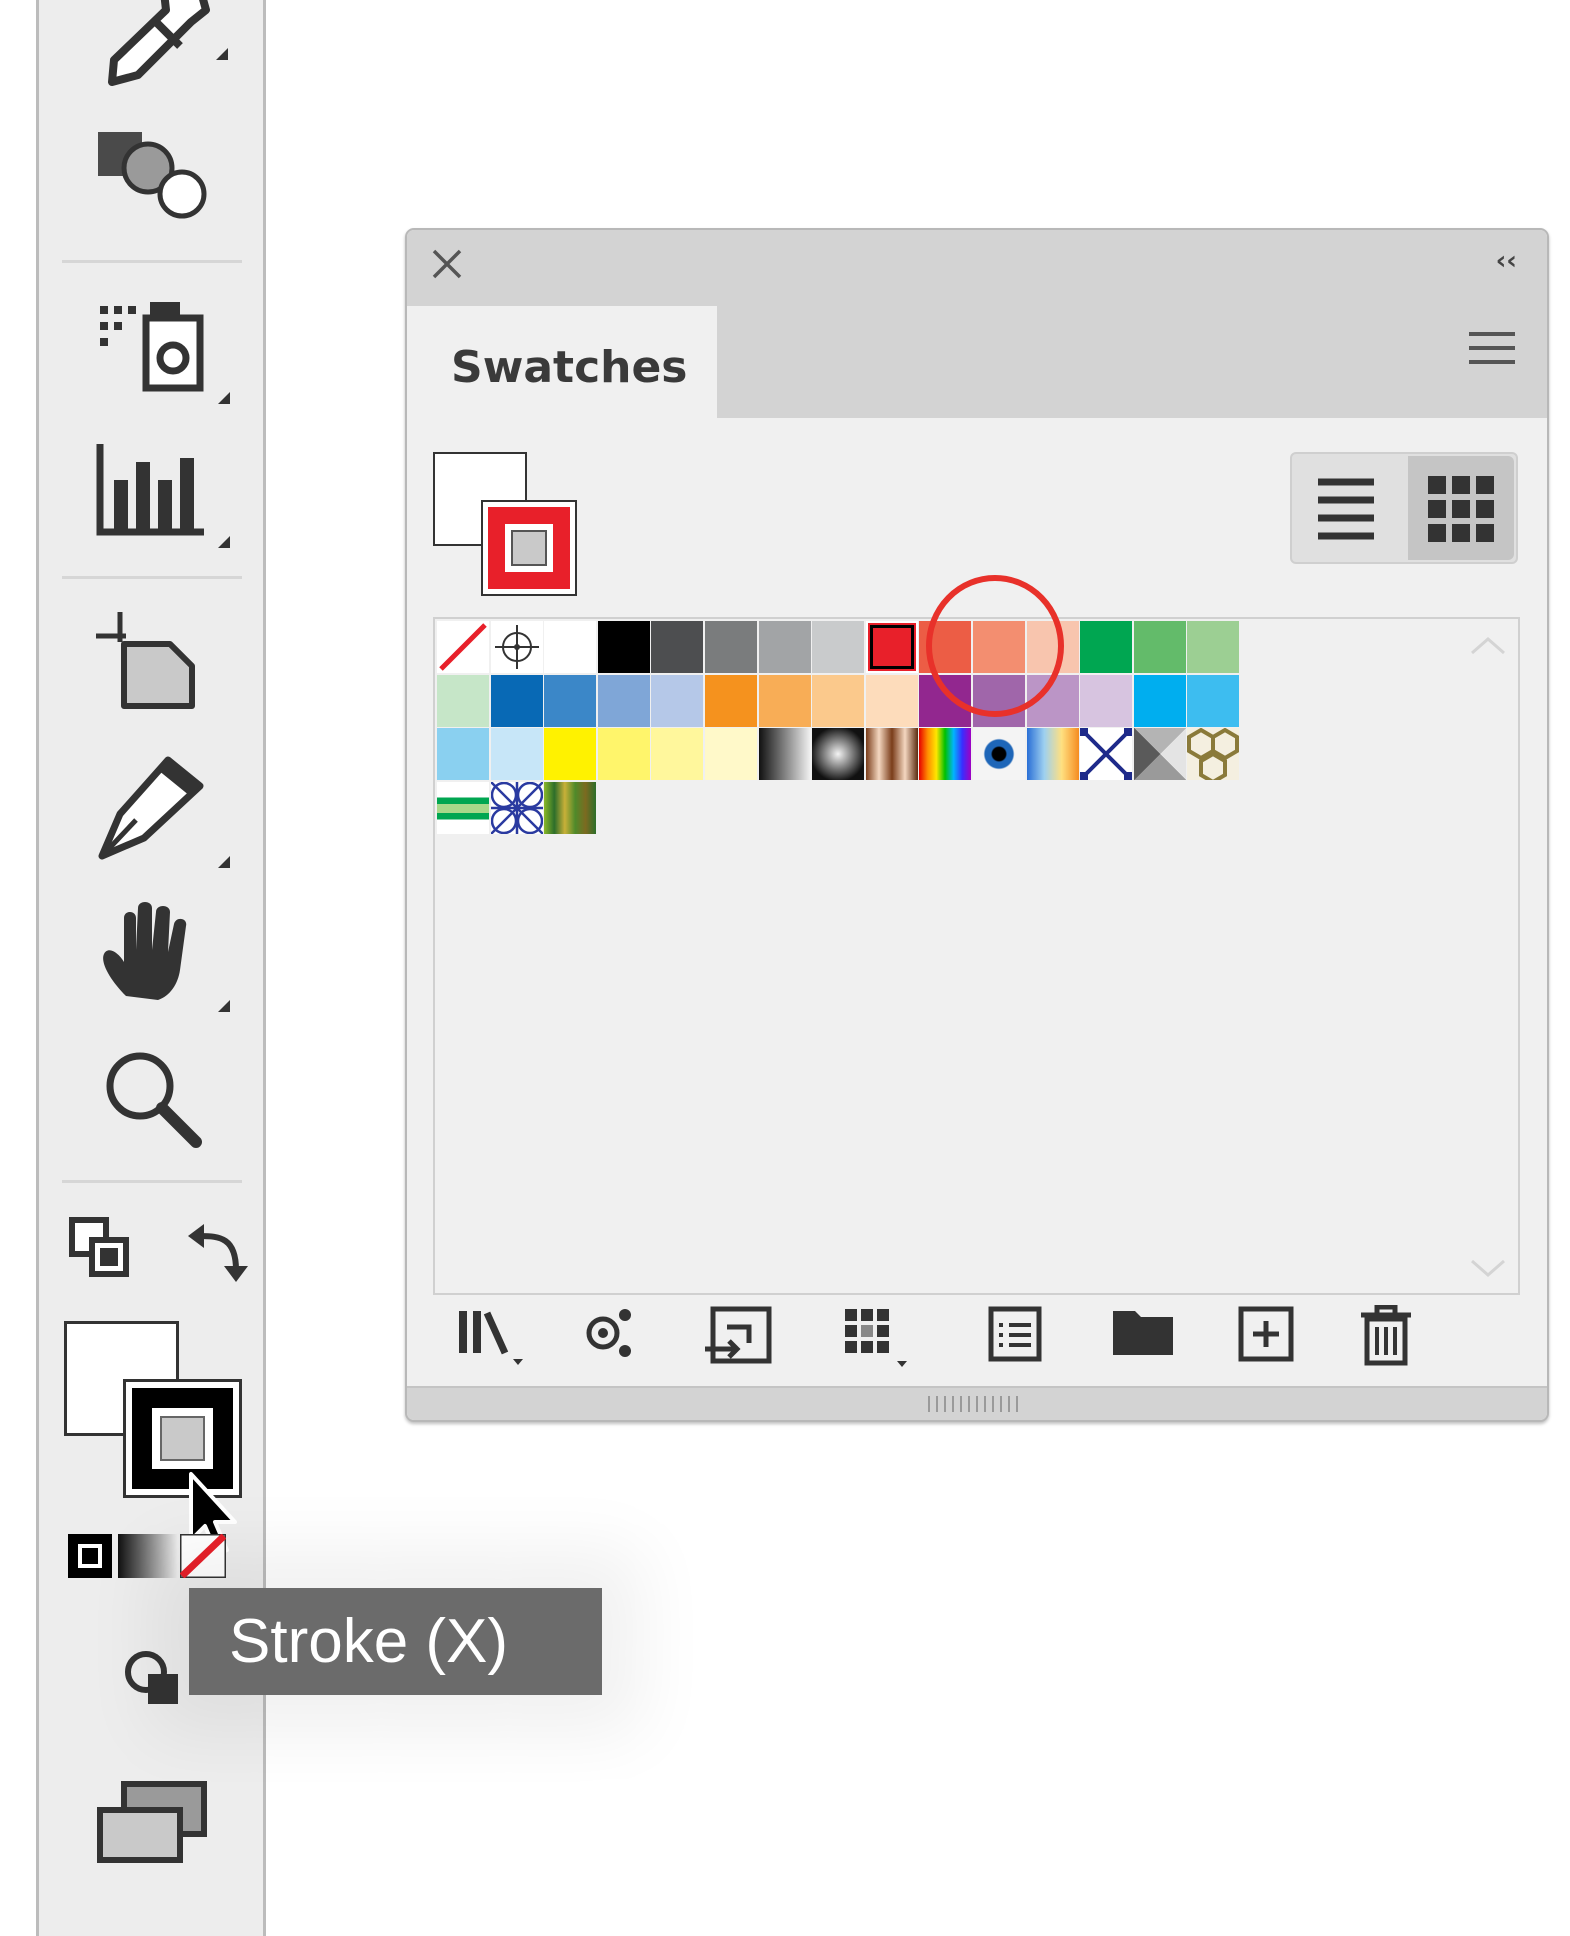 The image size is (1570, 1936). What do you see at coordinates (1404, 508) in the screenshot?
I see `view-toggle` at bounding box center [1404, 508].